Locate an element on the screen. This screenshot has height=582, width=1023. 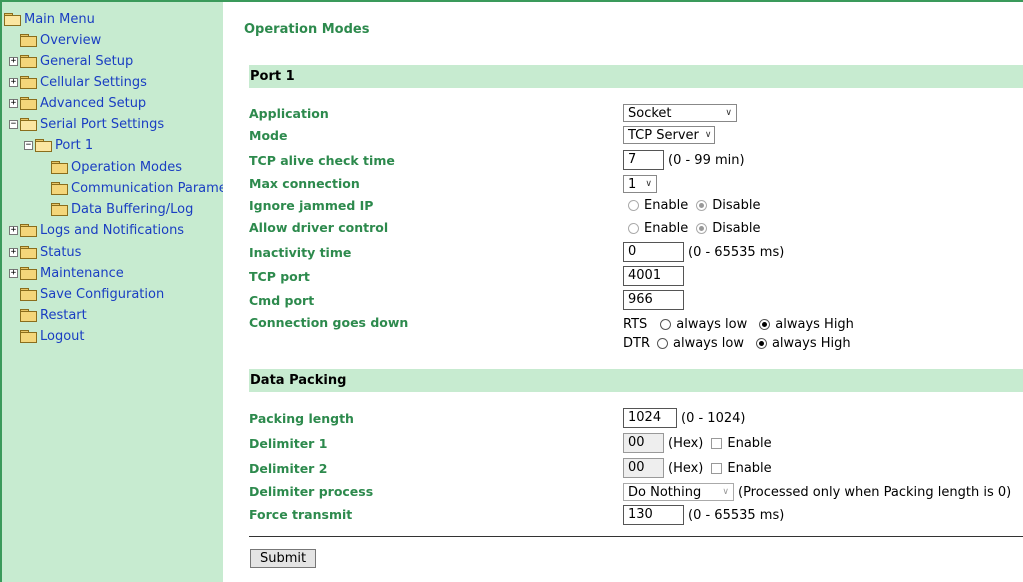
sidebar-item-main-menu: Main Menu is located at coordinates (49, 19).